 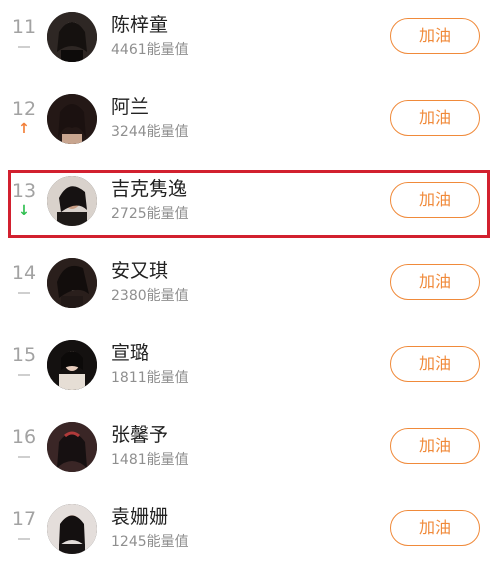 What do you see at coordinates (150, 542) in the screenshot?
I see `energy-score: 1245能量值` at bounding box center [150, 542].